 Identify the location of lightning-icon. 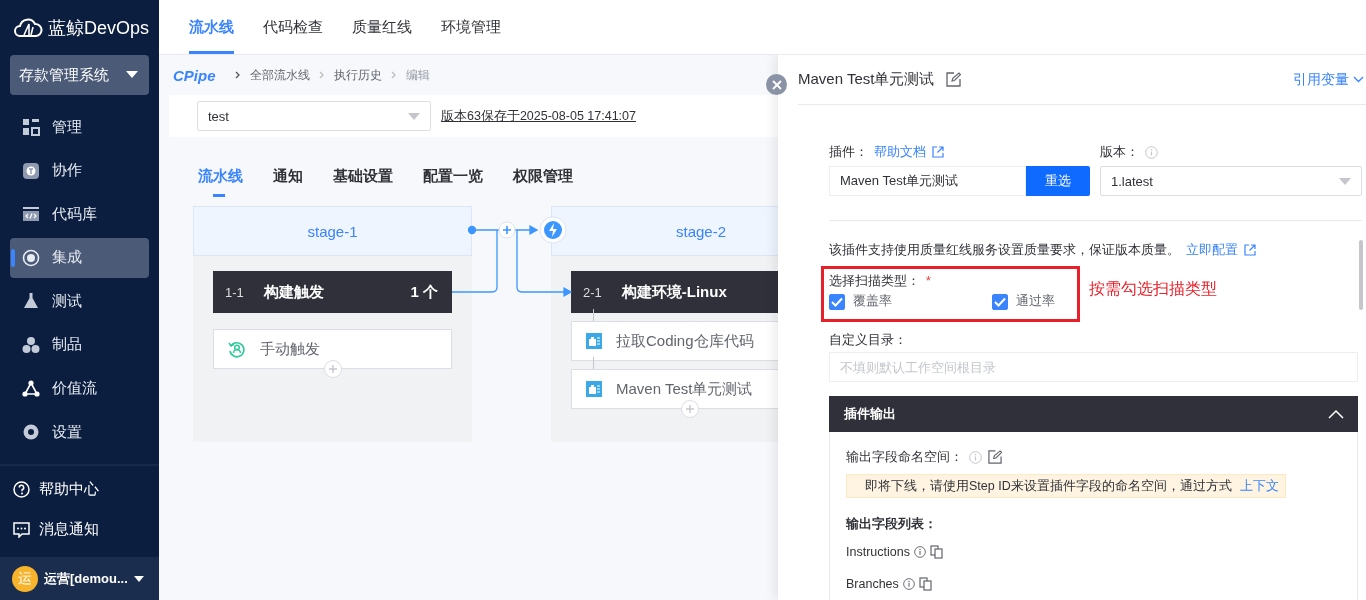
(553, 230).